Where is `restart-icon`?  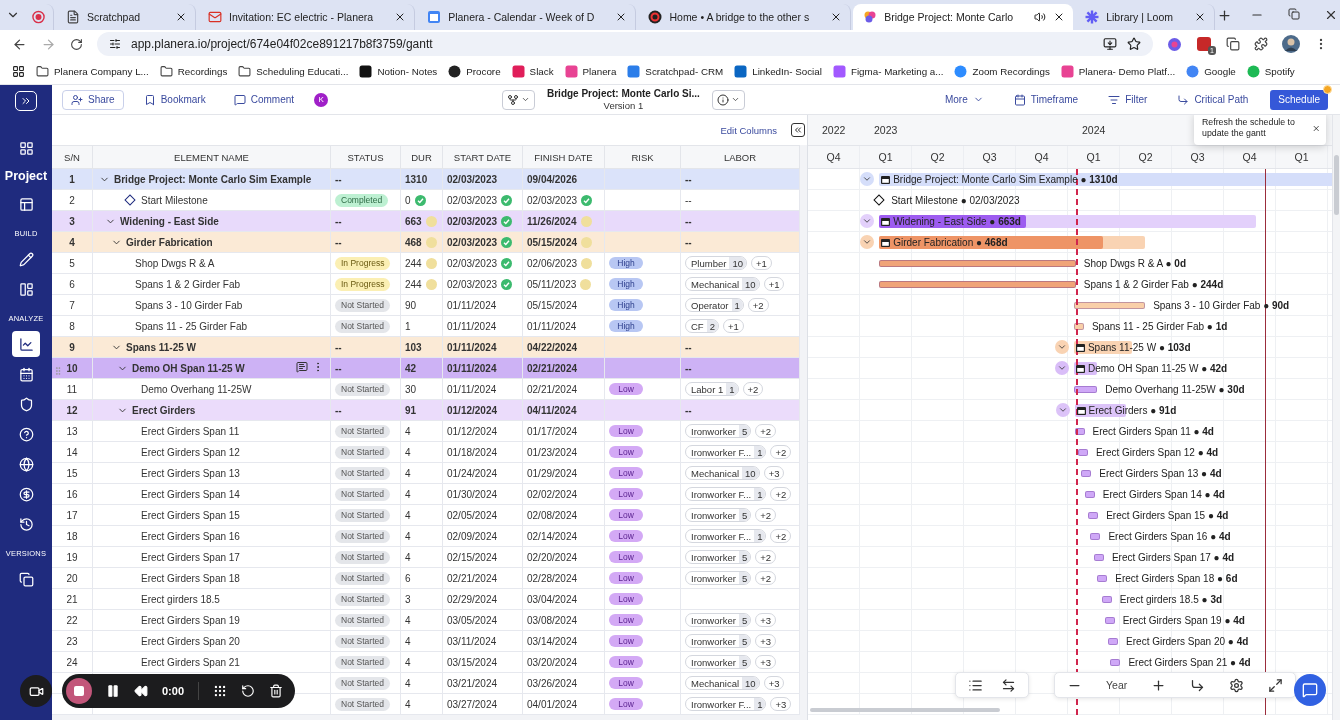
restart-icon is located at coordinates (248, 691).